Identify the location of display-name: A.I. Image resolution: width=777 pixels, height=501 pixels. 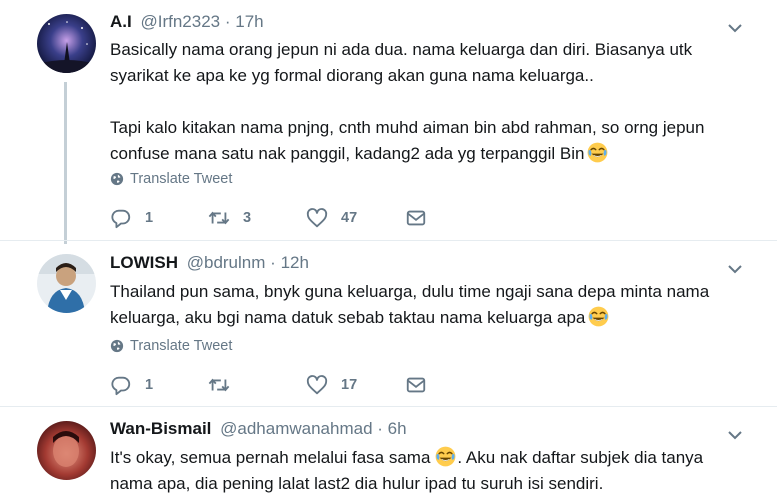
(121, 21).